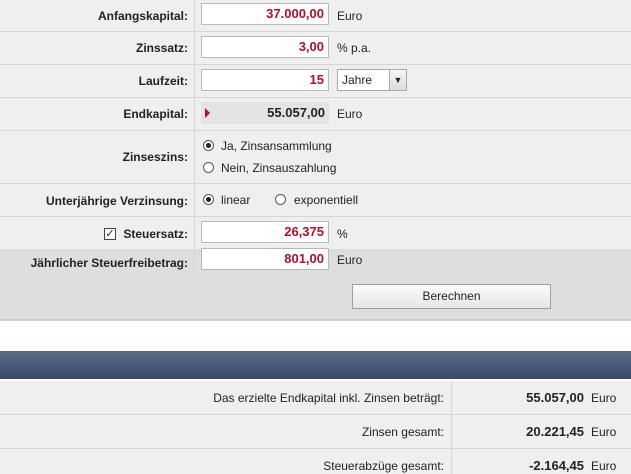 The width and height of the screenshot is (631, 474). Describe the element at coordinates (265, 80) in the screenshot. I see `laufzeit-input: 15` at that location.